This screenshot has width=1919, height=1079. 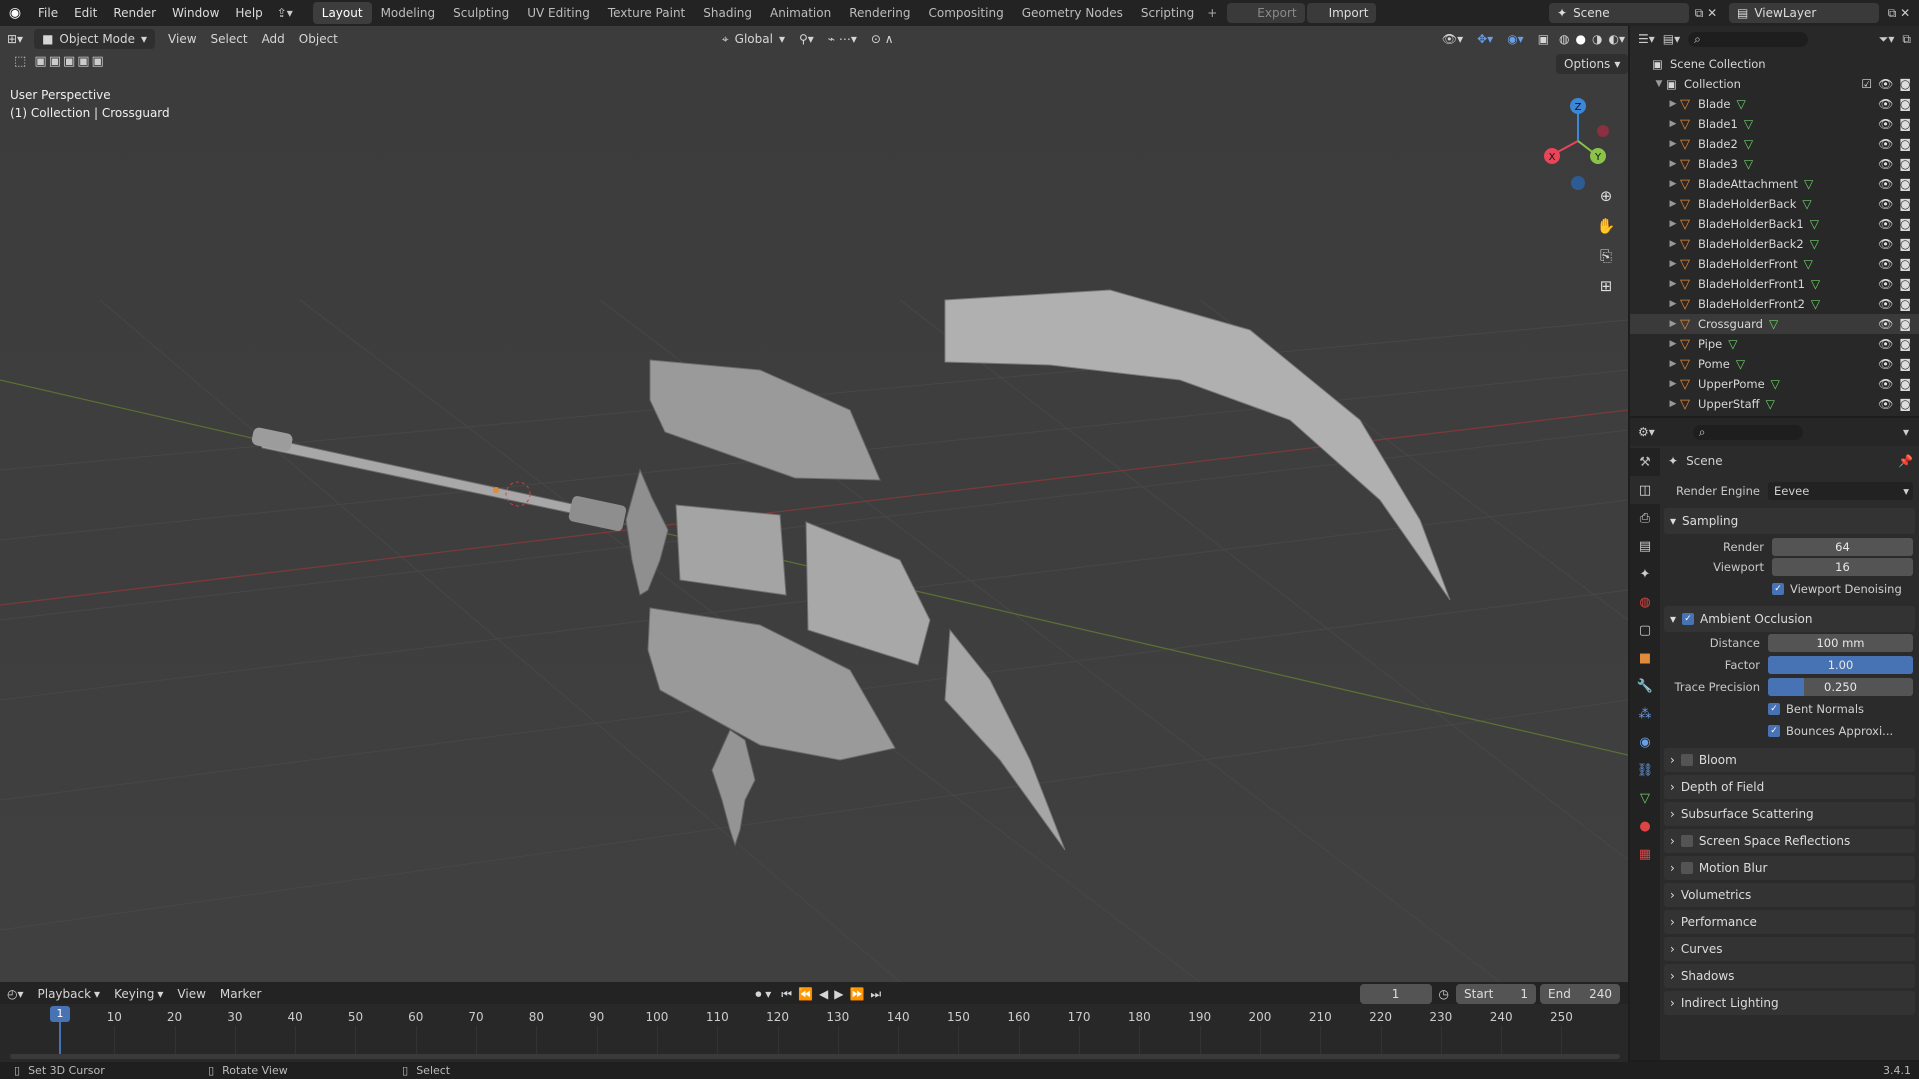 I want to click on outliner-item: ▶ ▽ BladeHolderFront1 ▽ 👁 ◙, so click(x=1774, y=284).